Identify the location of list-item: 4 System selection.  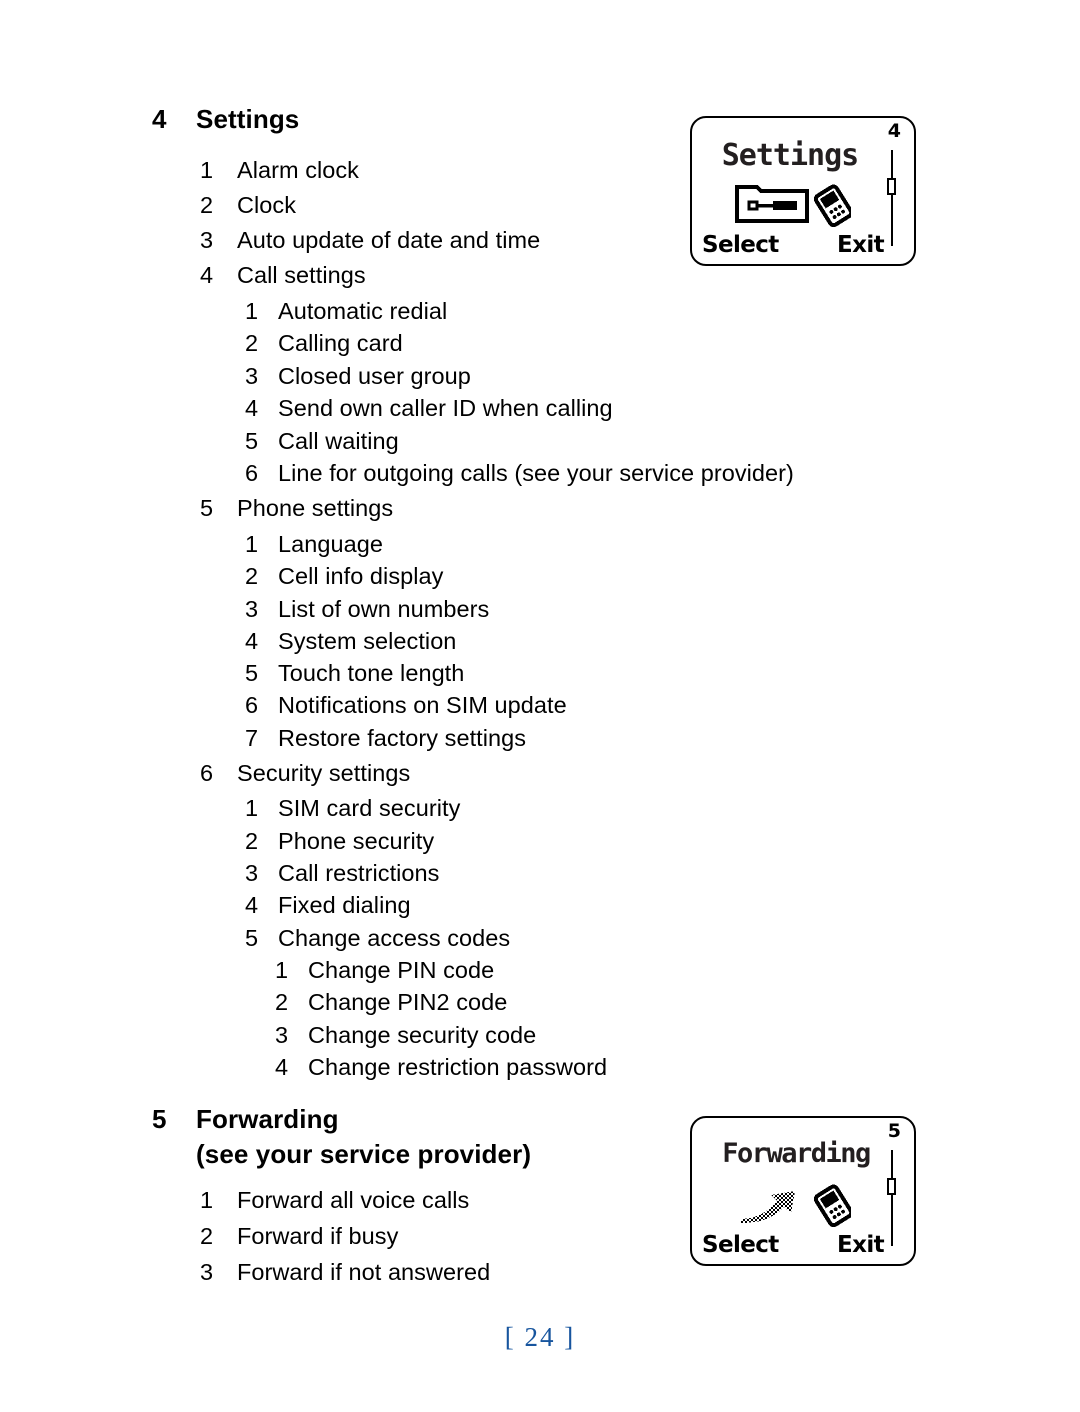
(351, 641).